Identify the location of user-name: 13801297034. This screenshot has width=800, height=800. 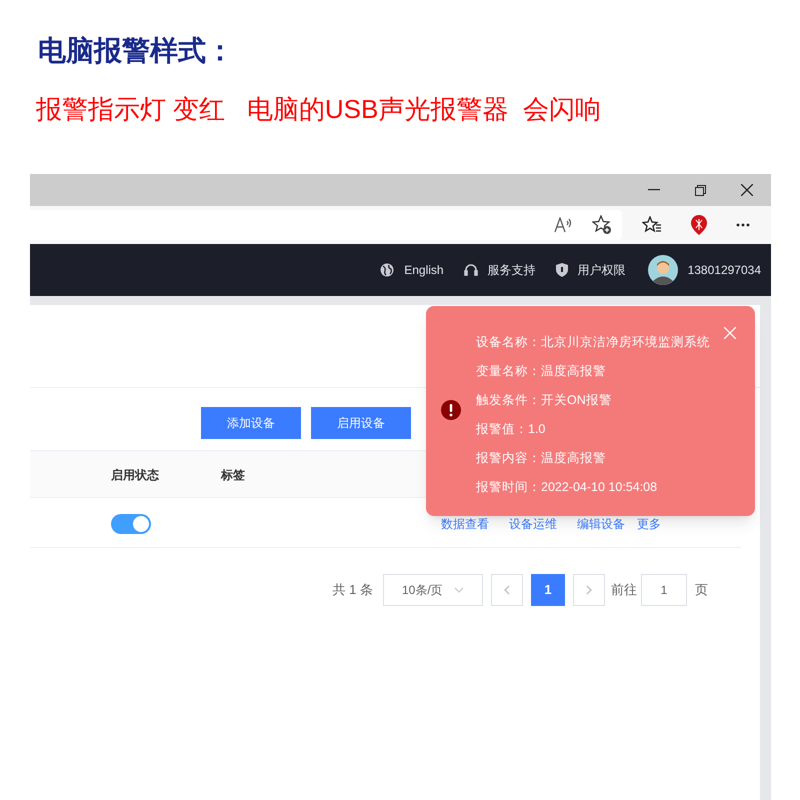
(724, 270).